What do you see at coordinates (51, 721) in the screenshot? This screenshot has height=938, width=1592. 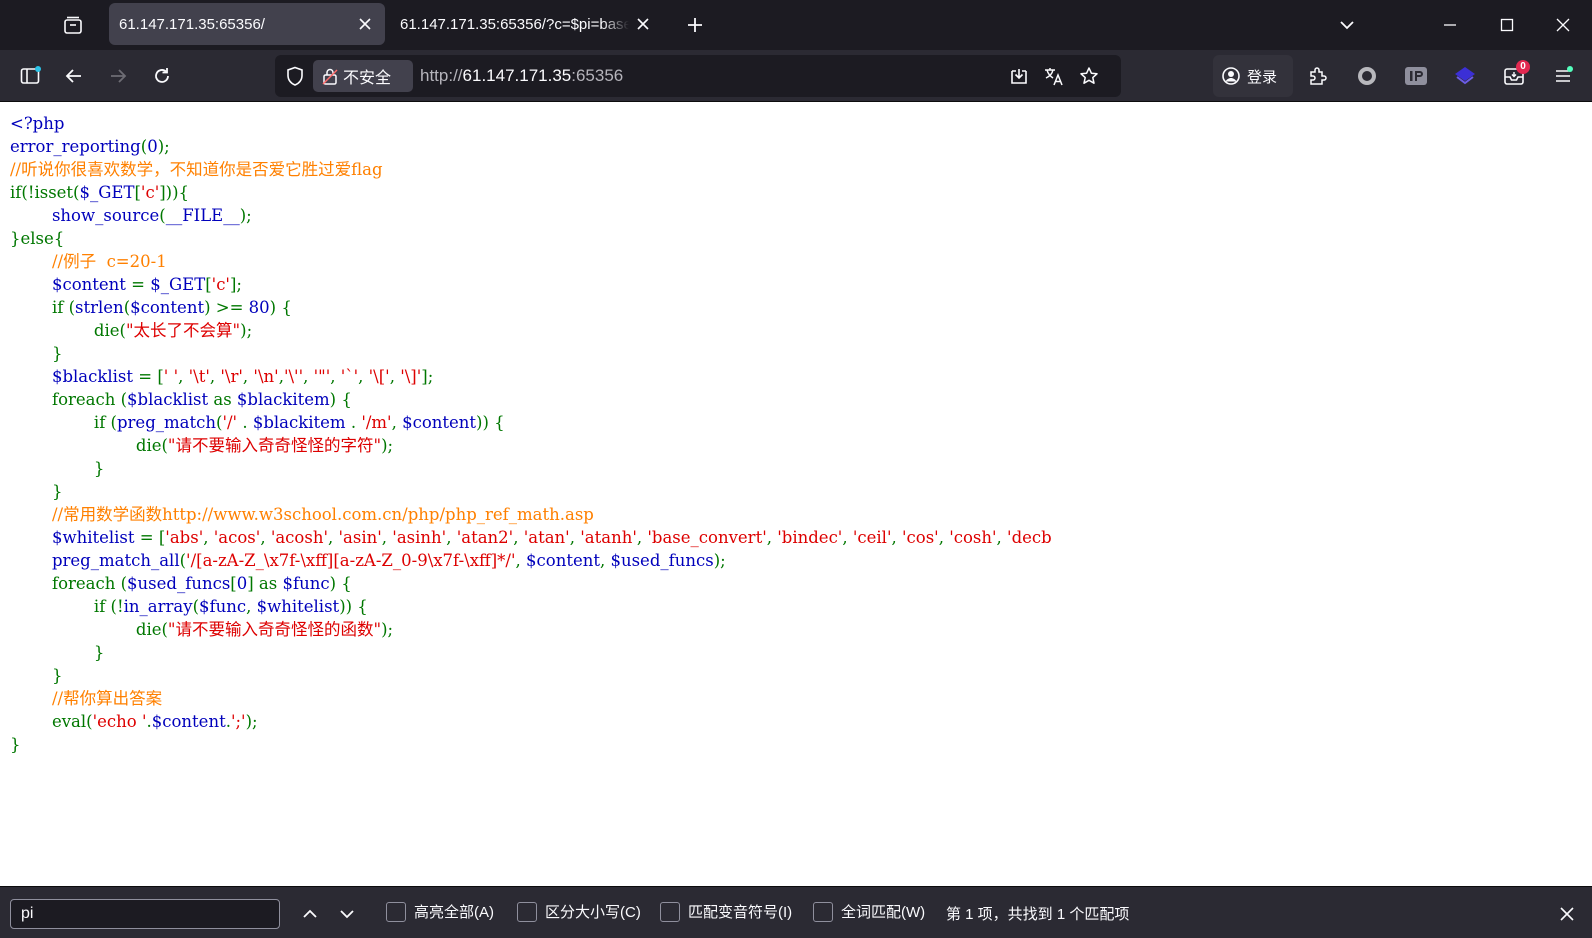 I see `code-token: eval(` at bounding box center [51, 721].